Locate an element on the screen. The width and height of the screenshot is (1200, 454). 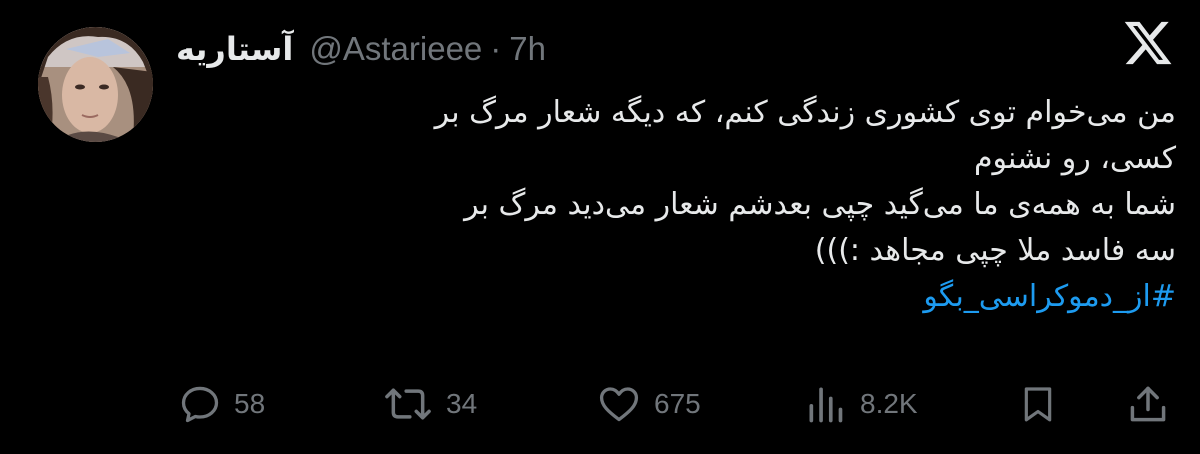
reply-button: 58 is located at coordinates (221, 404).